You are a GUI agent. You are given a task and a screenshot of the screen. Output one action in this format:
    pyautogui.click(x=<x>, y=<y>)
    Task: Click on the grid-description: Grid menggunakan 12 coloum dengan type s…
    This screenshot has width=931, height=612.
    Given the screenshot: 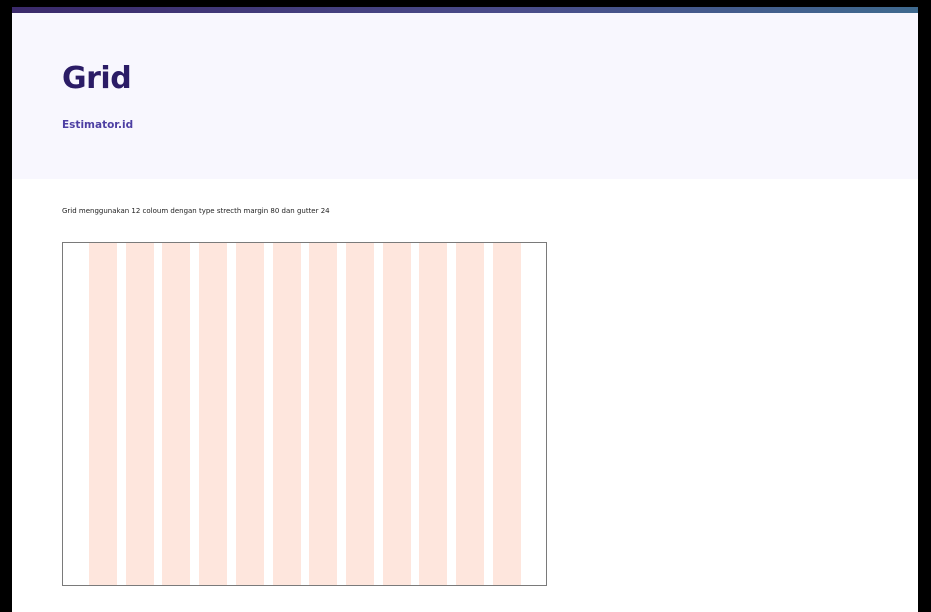 What is the action you would take?
    pyautogui.click(x=196, y=211)
    